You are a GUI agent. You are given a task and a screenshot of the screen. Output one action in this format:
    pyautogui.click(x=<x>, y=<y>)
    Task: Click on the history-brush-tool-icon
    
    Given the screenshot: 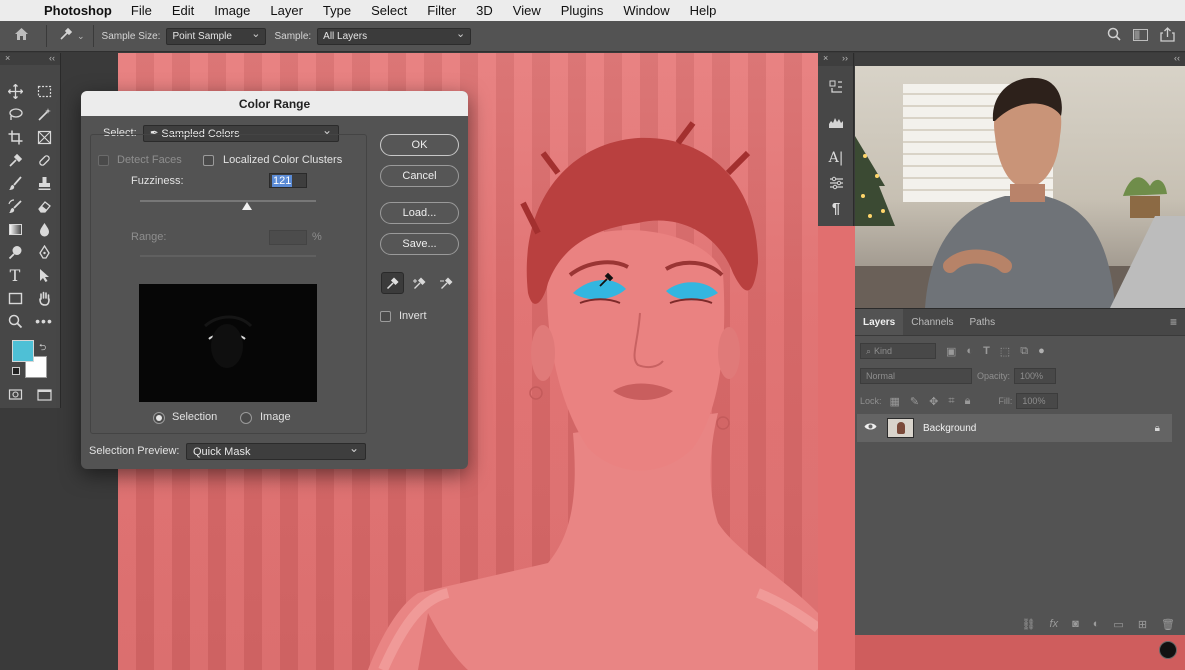 What is the action you would take?
    pyautogui.click(x=15, y=206)
    